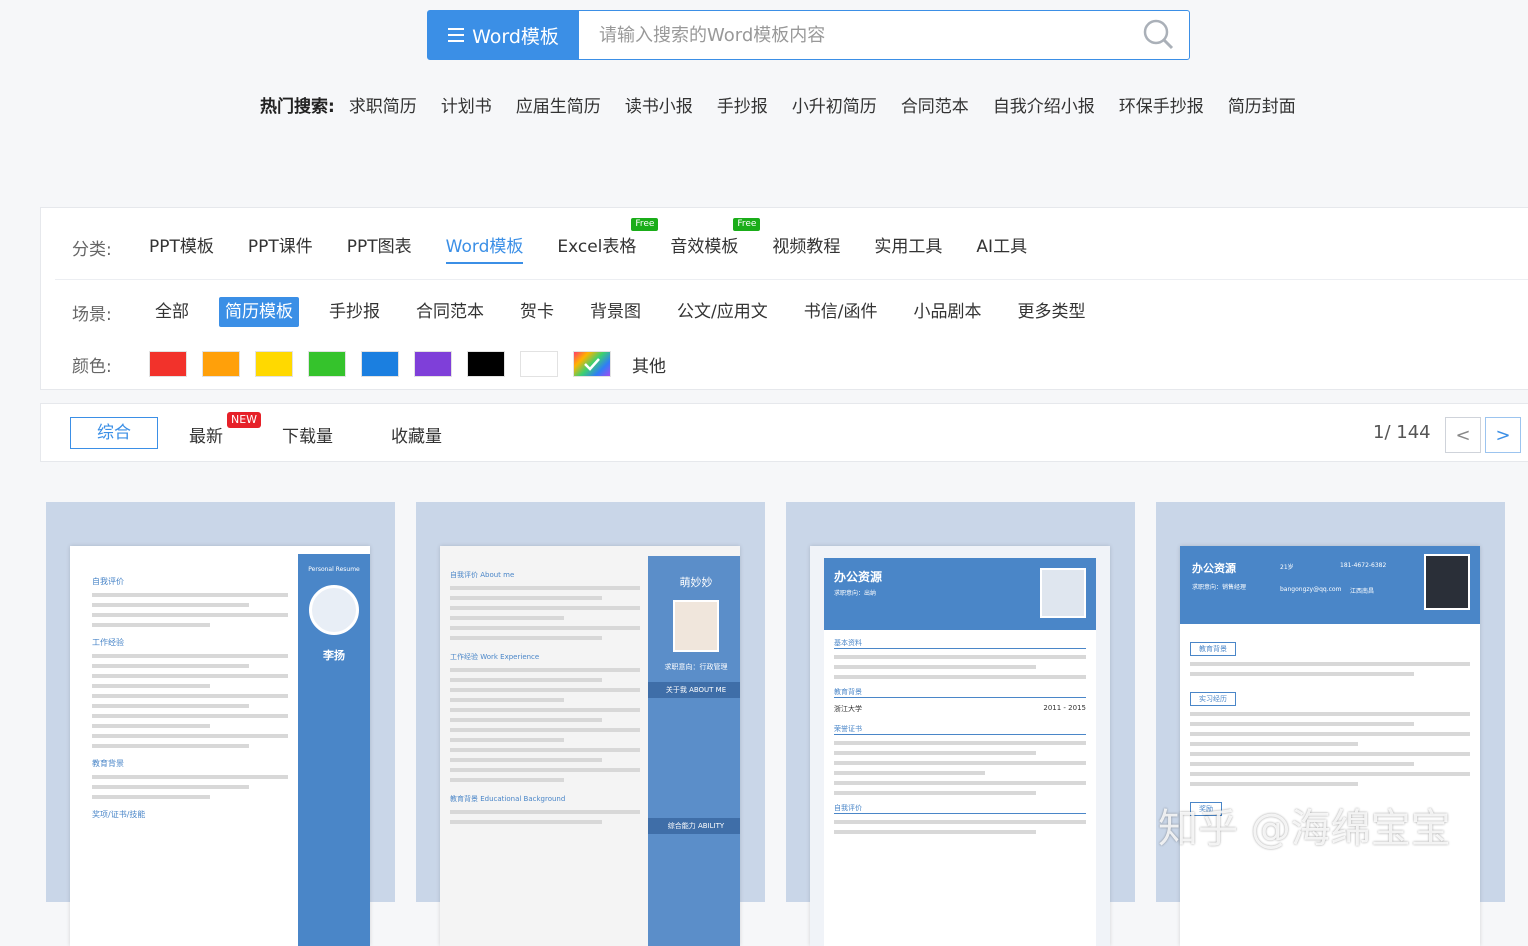 This screenshot has width=1528, height=946. What do you see at coordinates (1051, 312) in the screenshot?
I see `scene-more: 更多类型` at bounding box center [1051, 312].